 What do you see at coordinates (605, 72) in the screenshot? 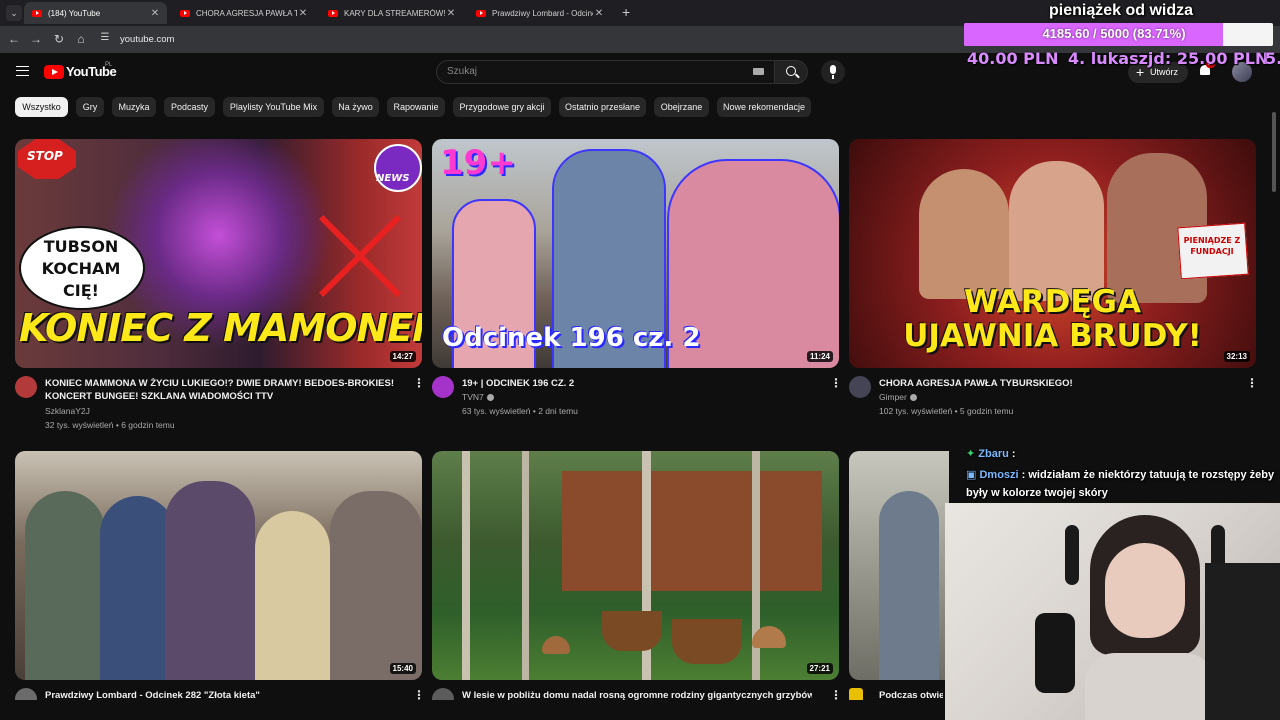
I see `search-input: Szukaj` at bounding box center [605, 72].